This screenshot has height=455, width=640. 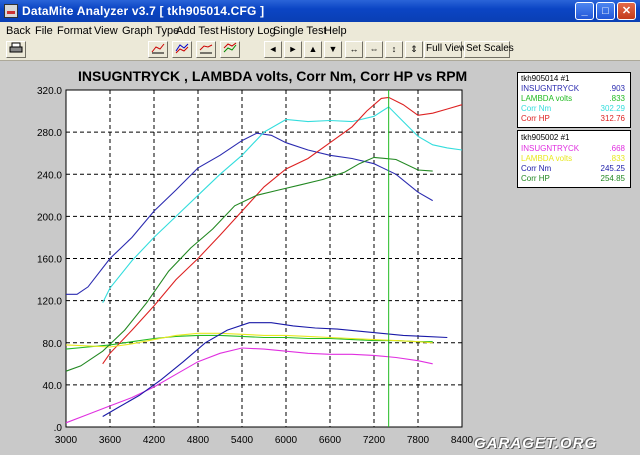 I want to click on legend-row: Corr Nm 245.25, so click(x=573, y=169).